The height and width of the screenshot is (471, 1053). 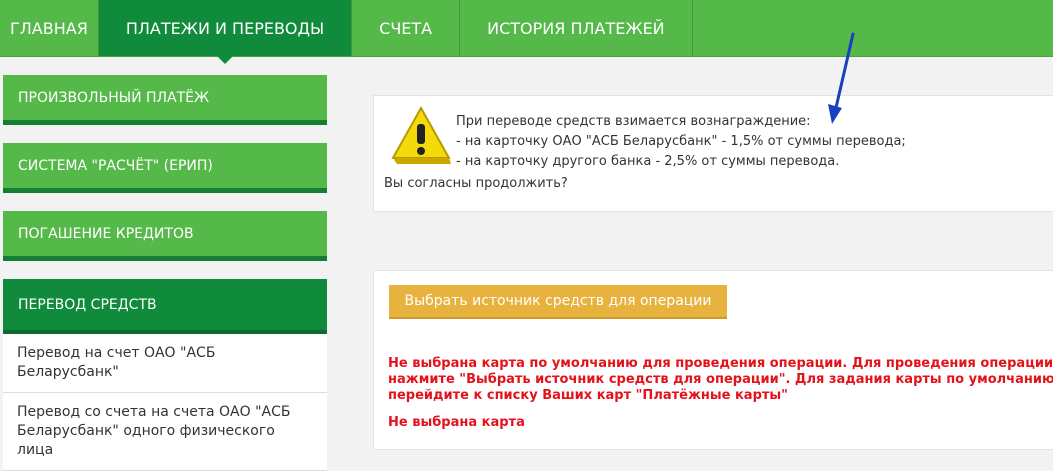 I want to click on sidebar-item-erip: СИСТЕМА "РАСЧЁТ" (ЕРИП), so click(x=165, y=168).